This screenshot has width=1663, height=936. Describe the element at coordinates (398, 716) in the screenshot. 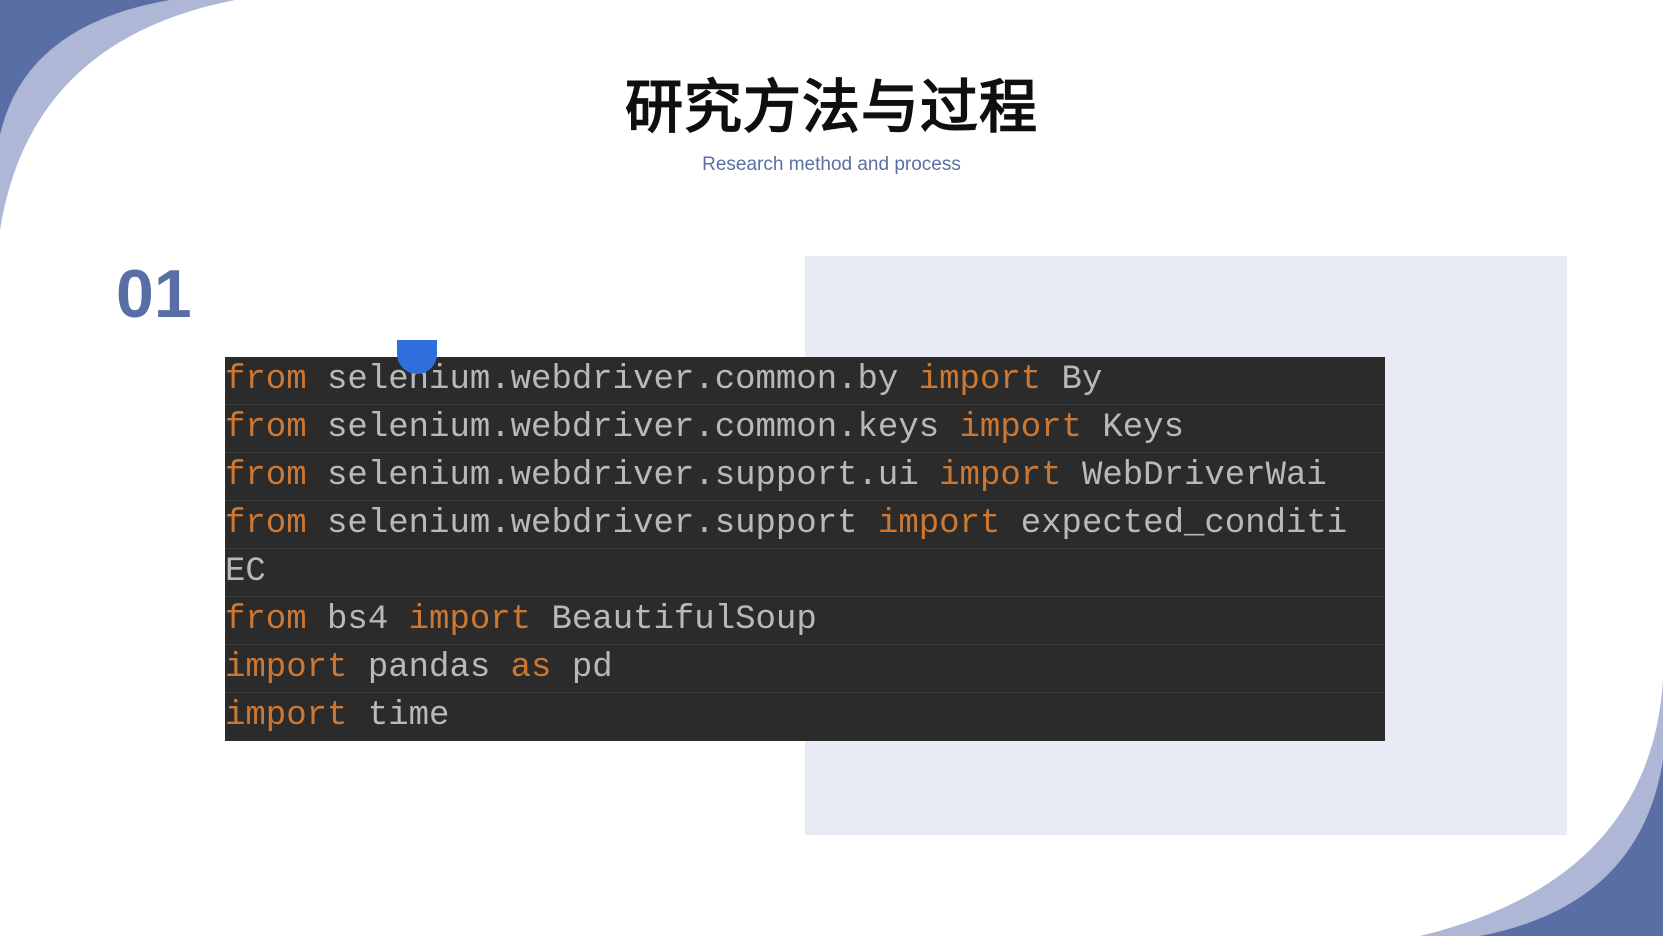

I see `code-text: time` at that location.